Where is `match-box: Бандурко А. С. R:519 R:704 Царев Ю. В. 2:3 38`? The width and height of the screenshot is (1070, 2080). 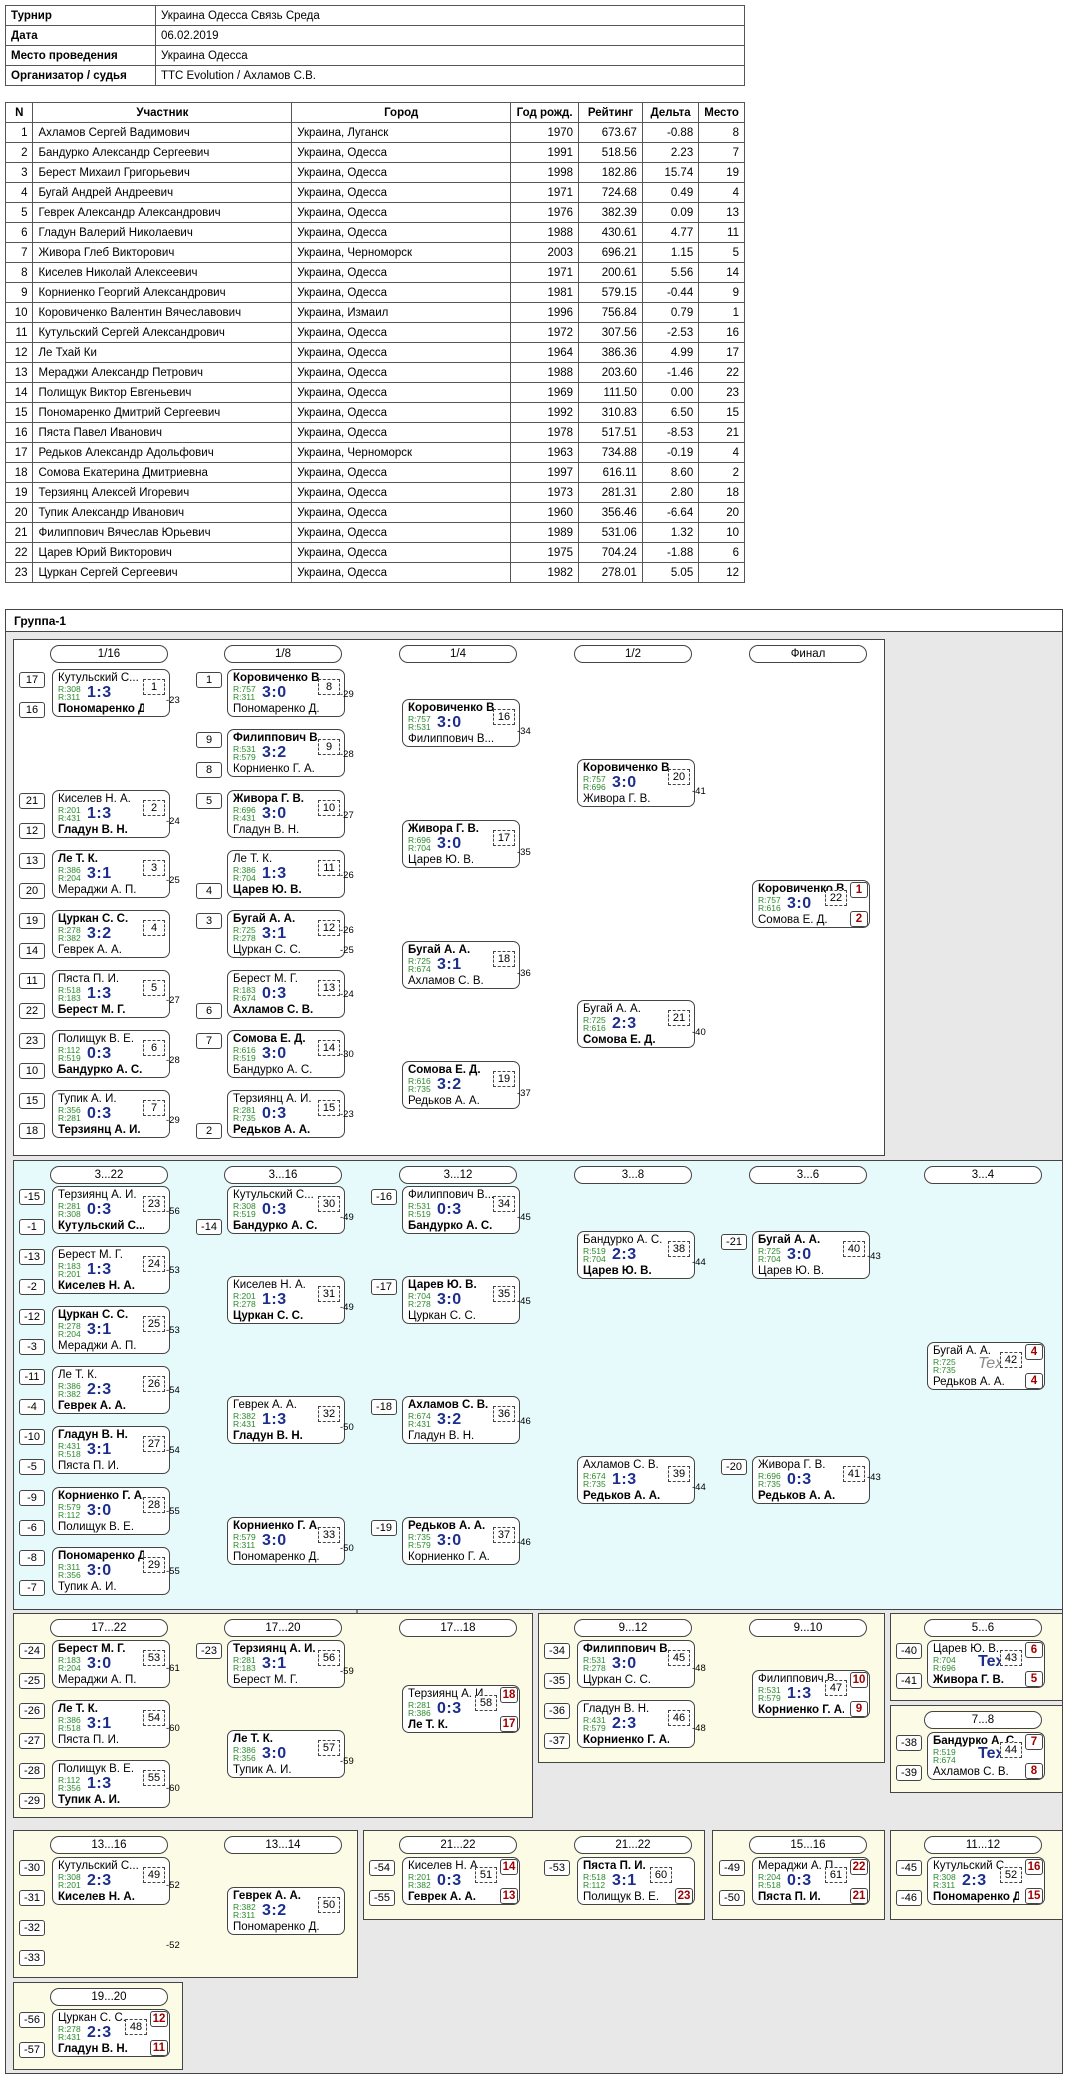
match-box: Бандурко А. С. R:519 R:704 Царев Ю. В. 2:3 38 is located at coordinates (636, 1255).